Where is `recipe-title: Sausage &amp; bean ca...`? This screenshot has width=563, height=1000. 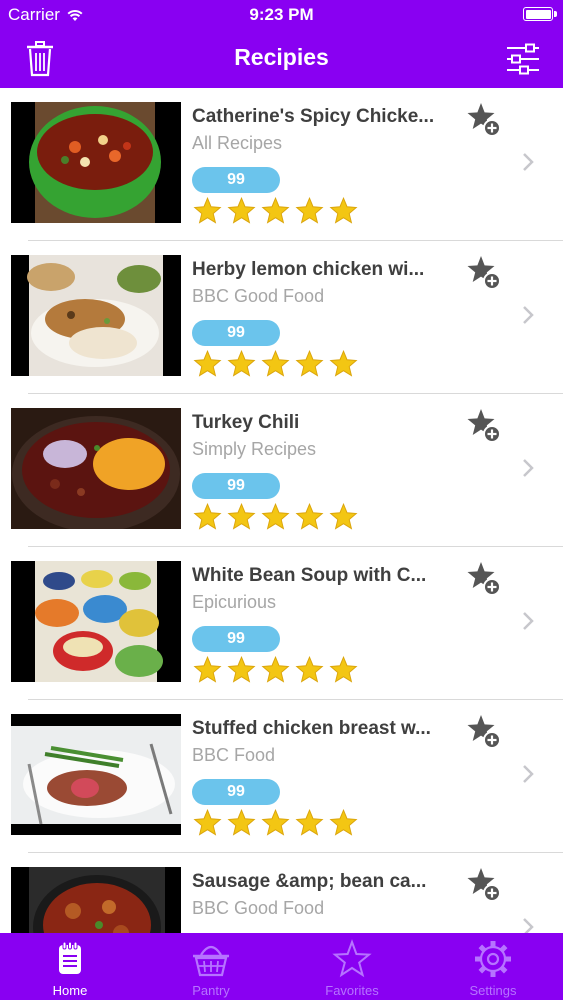
recipe-title: Sausage &amp; bean ca... is located at coordinates (309, 881).